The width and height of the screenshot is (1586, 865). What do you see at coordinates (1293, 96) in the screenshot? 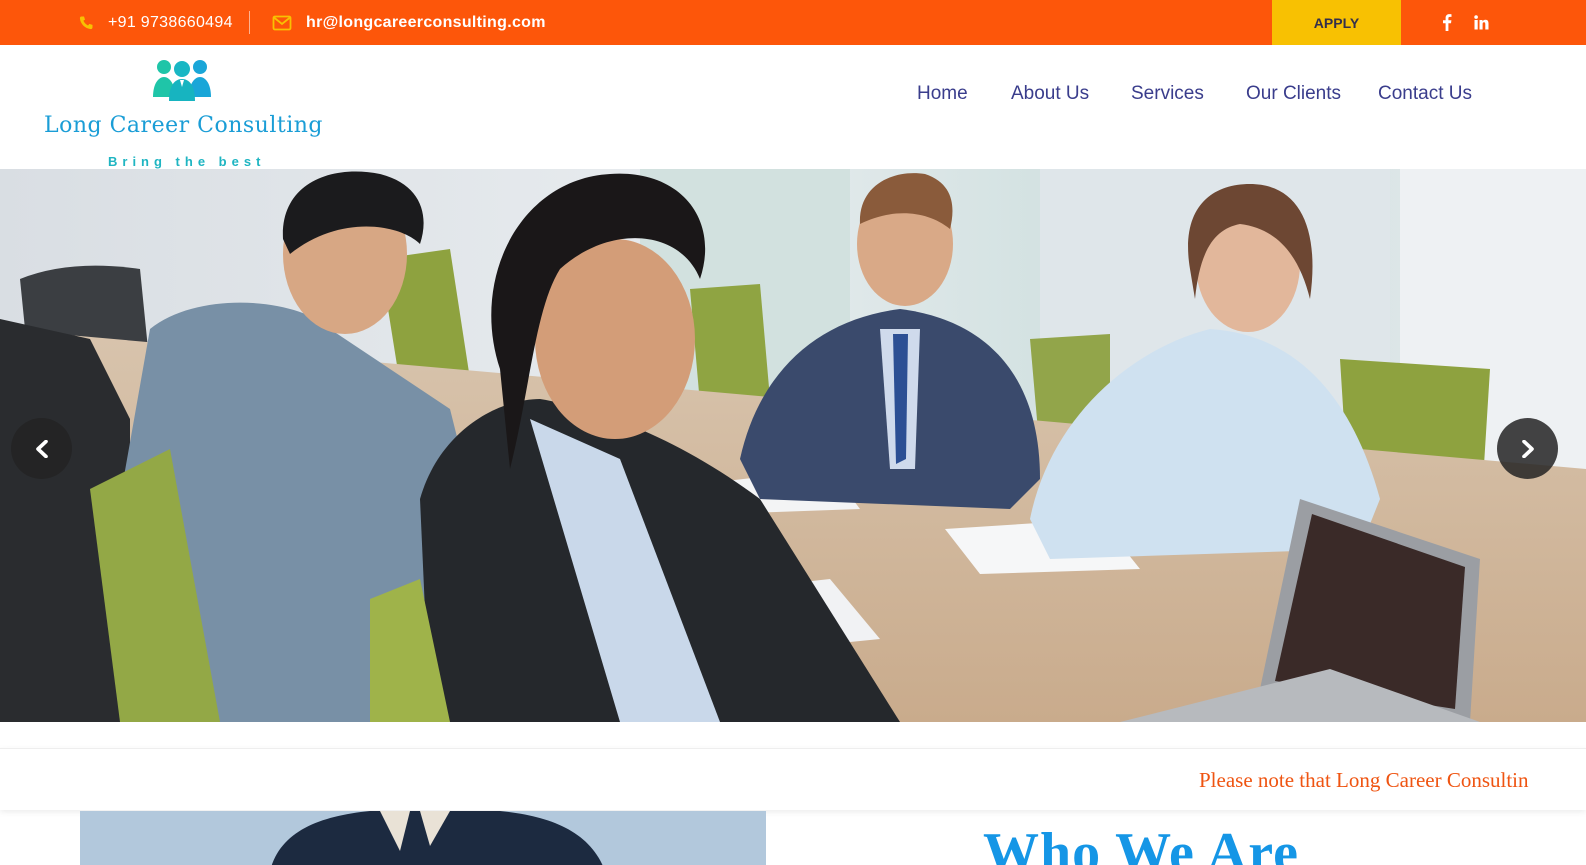
I see `nav-our-clients: Our Clients` at bounding box center [1293, 96].